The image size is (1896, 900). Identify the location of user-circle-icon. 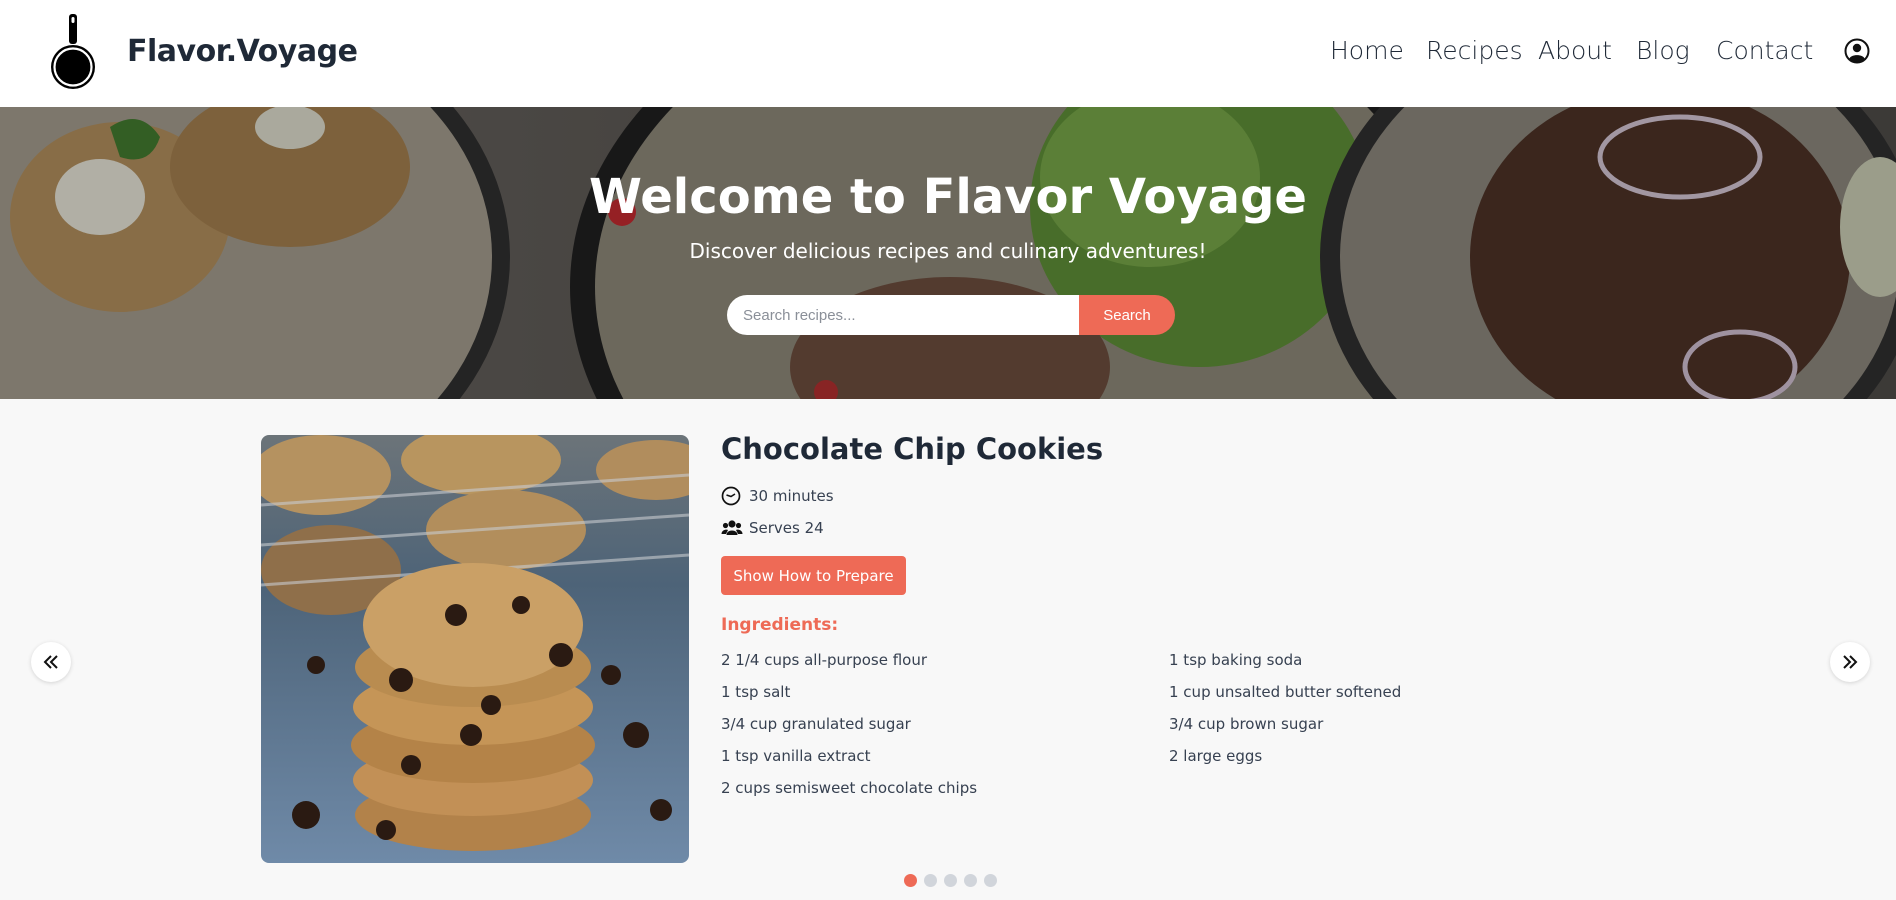
(1857, 51).